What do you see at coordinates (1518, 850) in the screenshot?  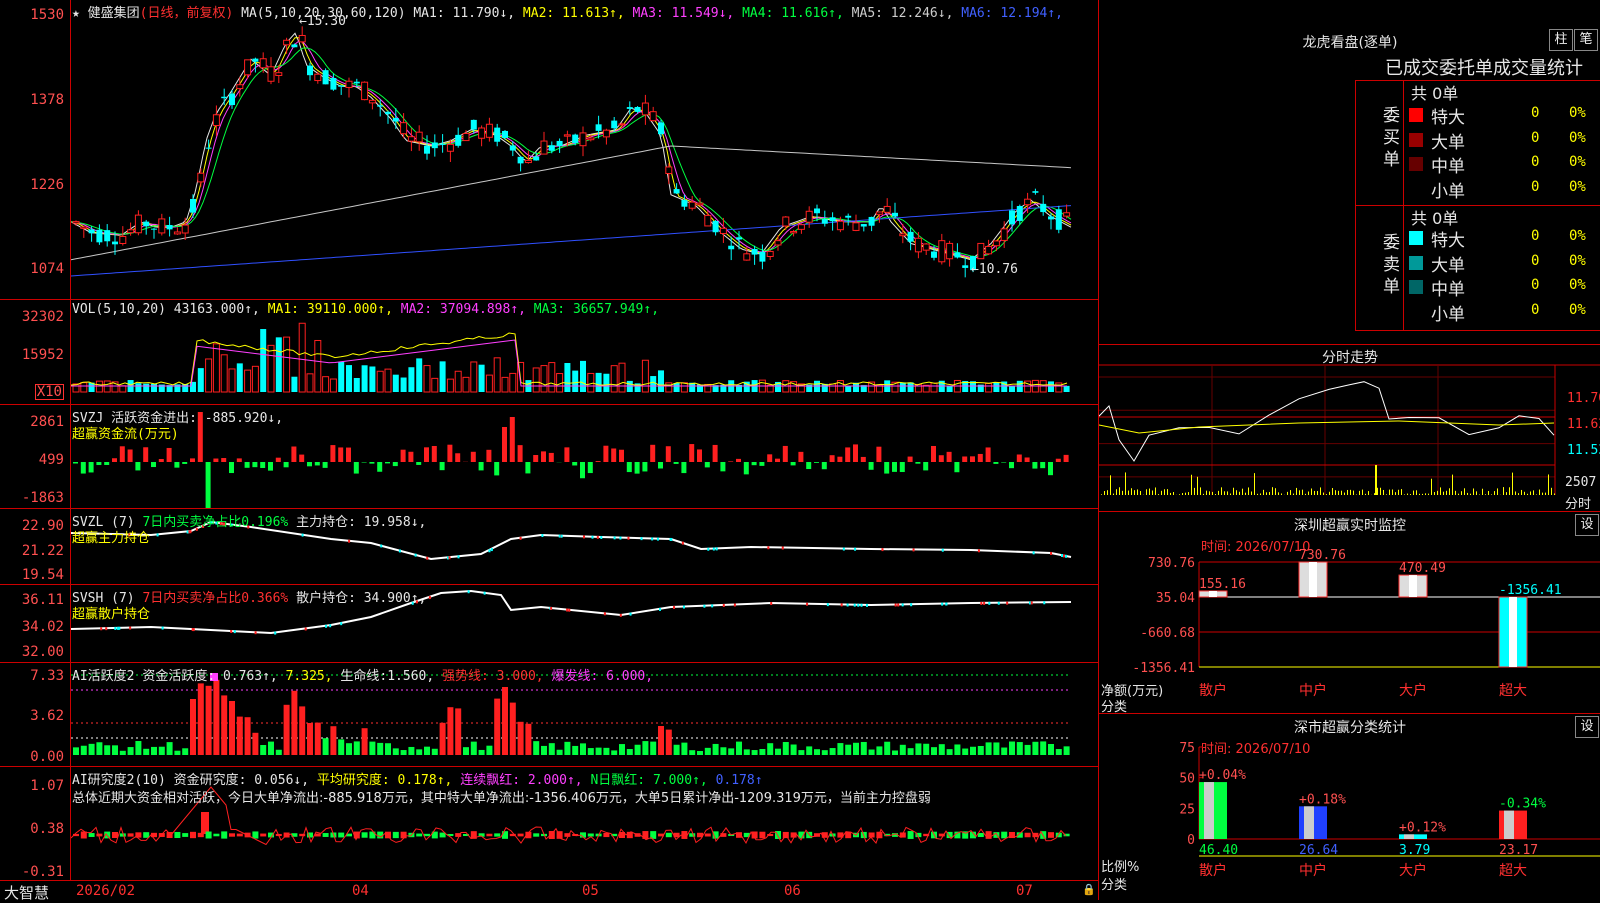 I see `classify-value: 23.17` at bounding box center [1518, 850].